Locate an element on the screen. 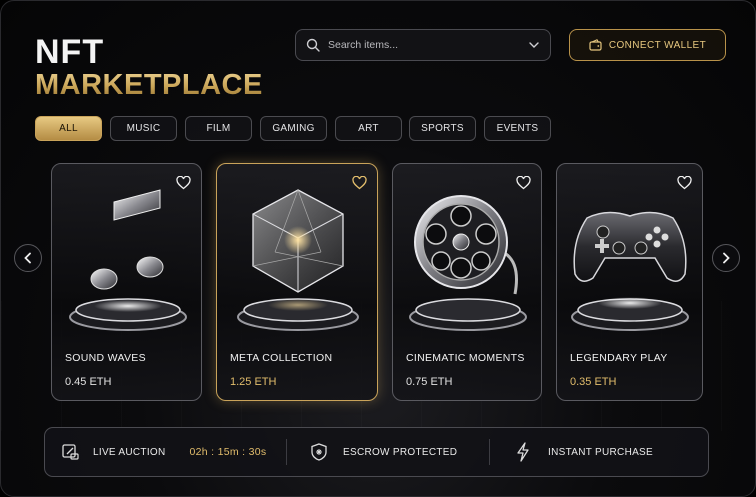  nft-card: CINEMATIC MOMENTS 0.75 ETH is located at coordinates (467, 282).